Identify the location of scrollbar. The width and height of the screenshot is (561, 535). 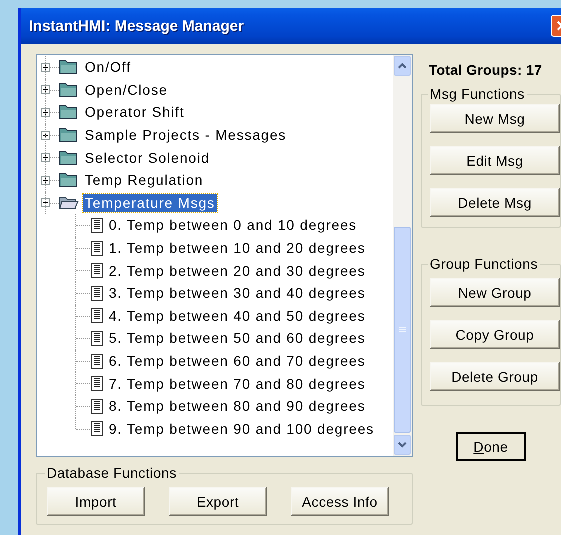
(402, 255).